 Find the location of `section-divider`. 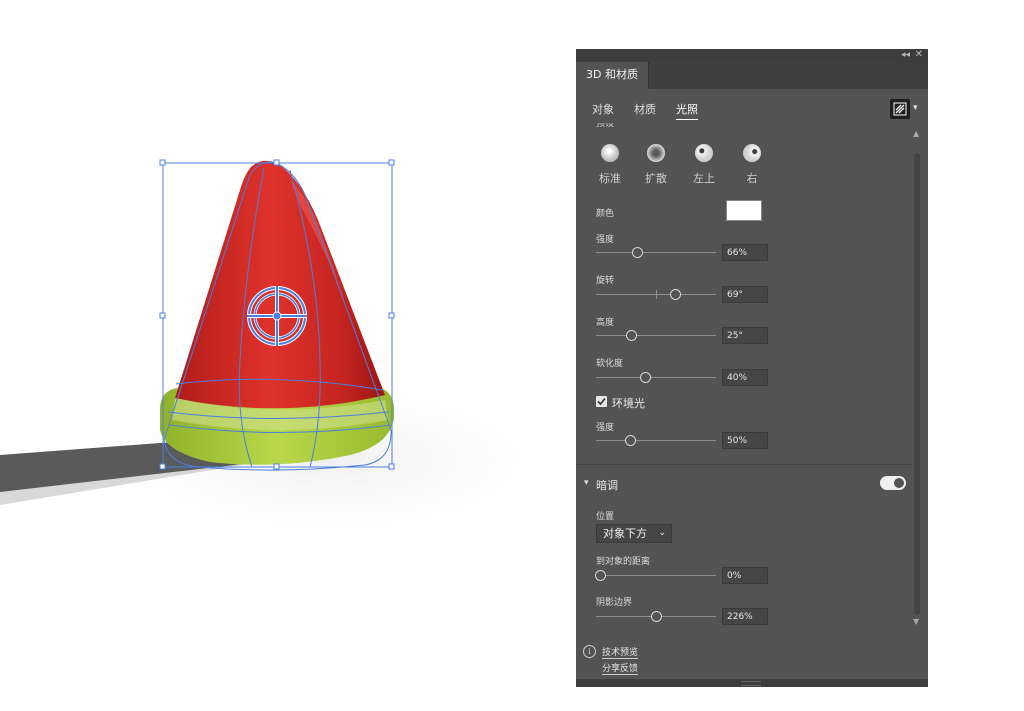

section-divider is located at coordinates (744, 464).